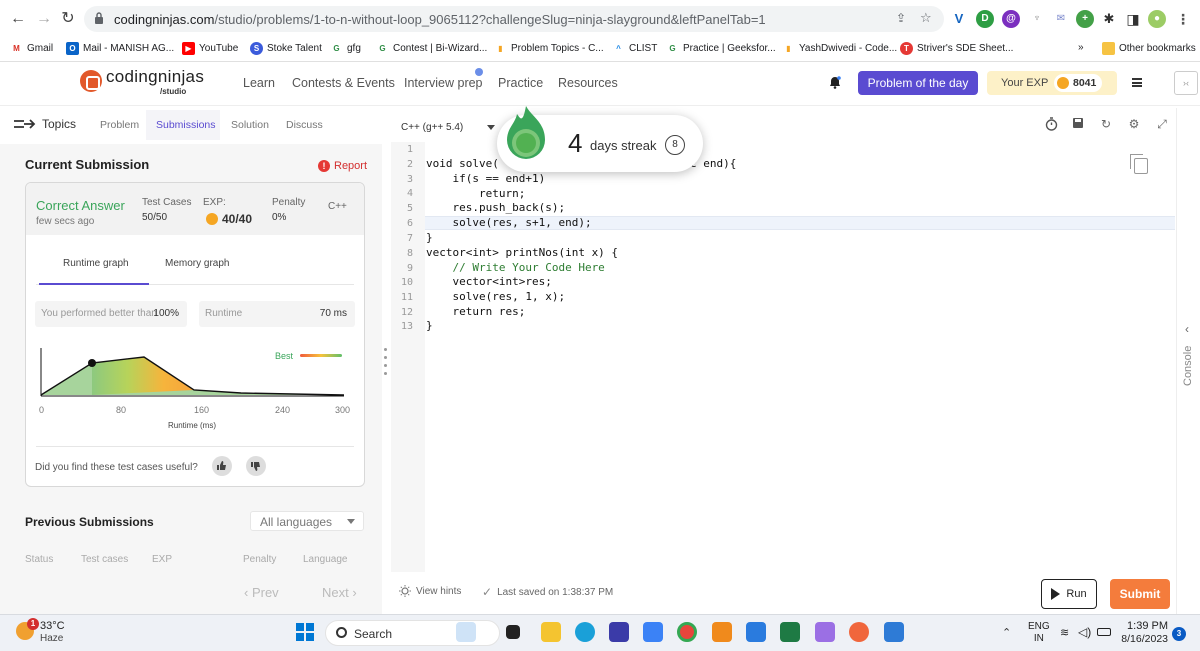  I want to click on other-bookmarks: Other bookmarks, so click(1149, 48).